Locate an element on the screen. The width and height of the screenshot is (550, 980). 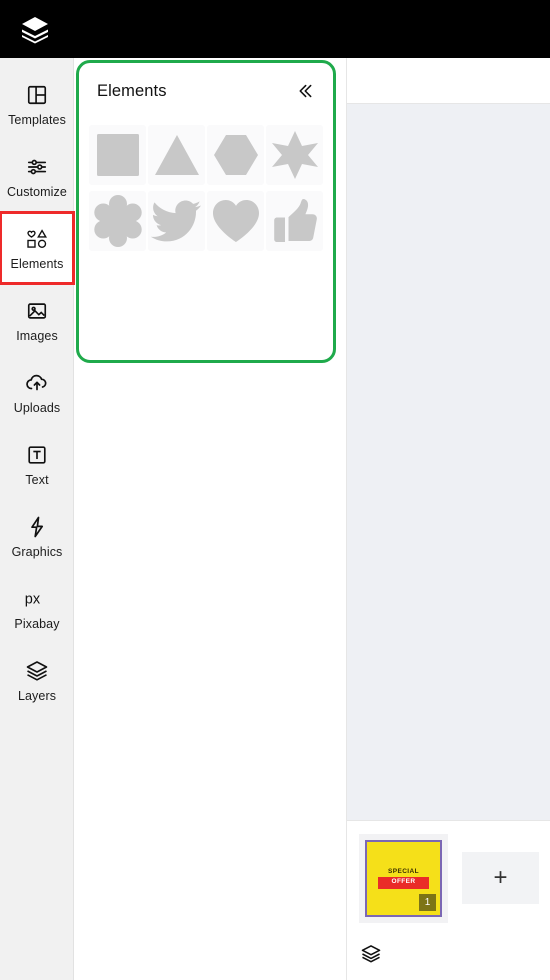
sidebar-label-elements: Elements is located at coordinates (37, 263).